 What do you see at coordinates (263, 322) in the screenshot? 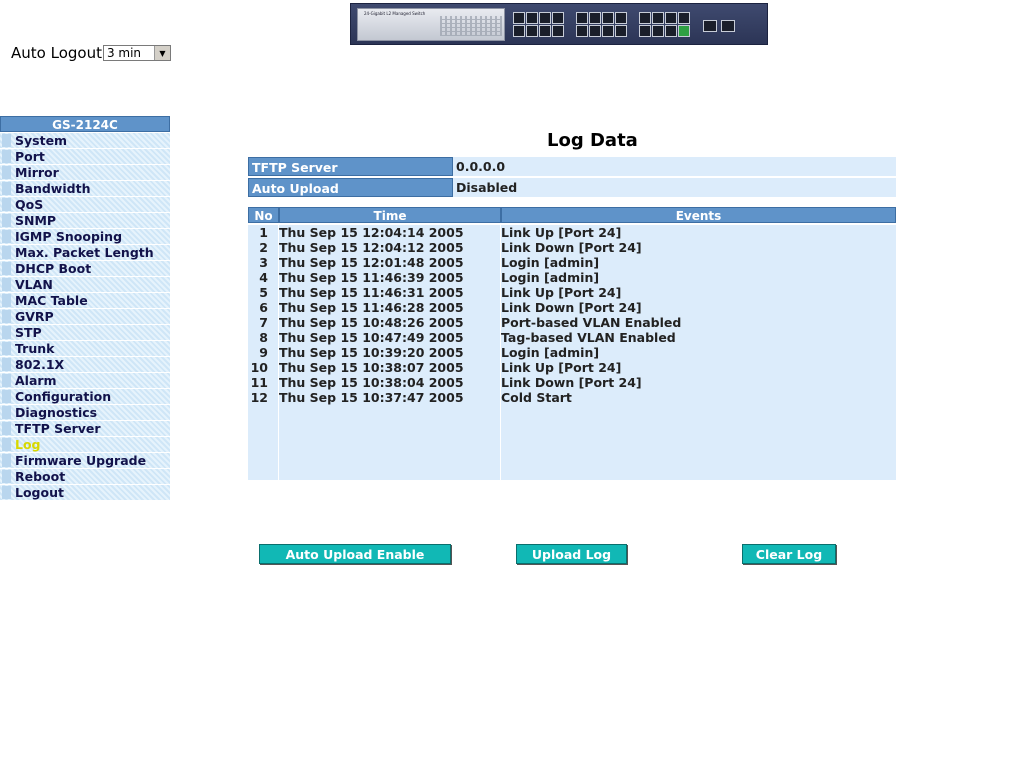
I see `log-no-cell: 7` at bounding box center [263, 322].